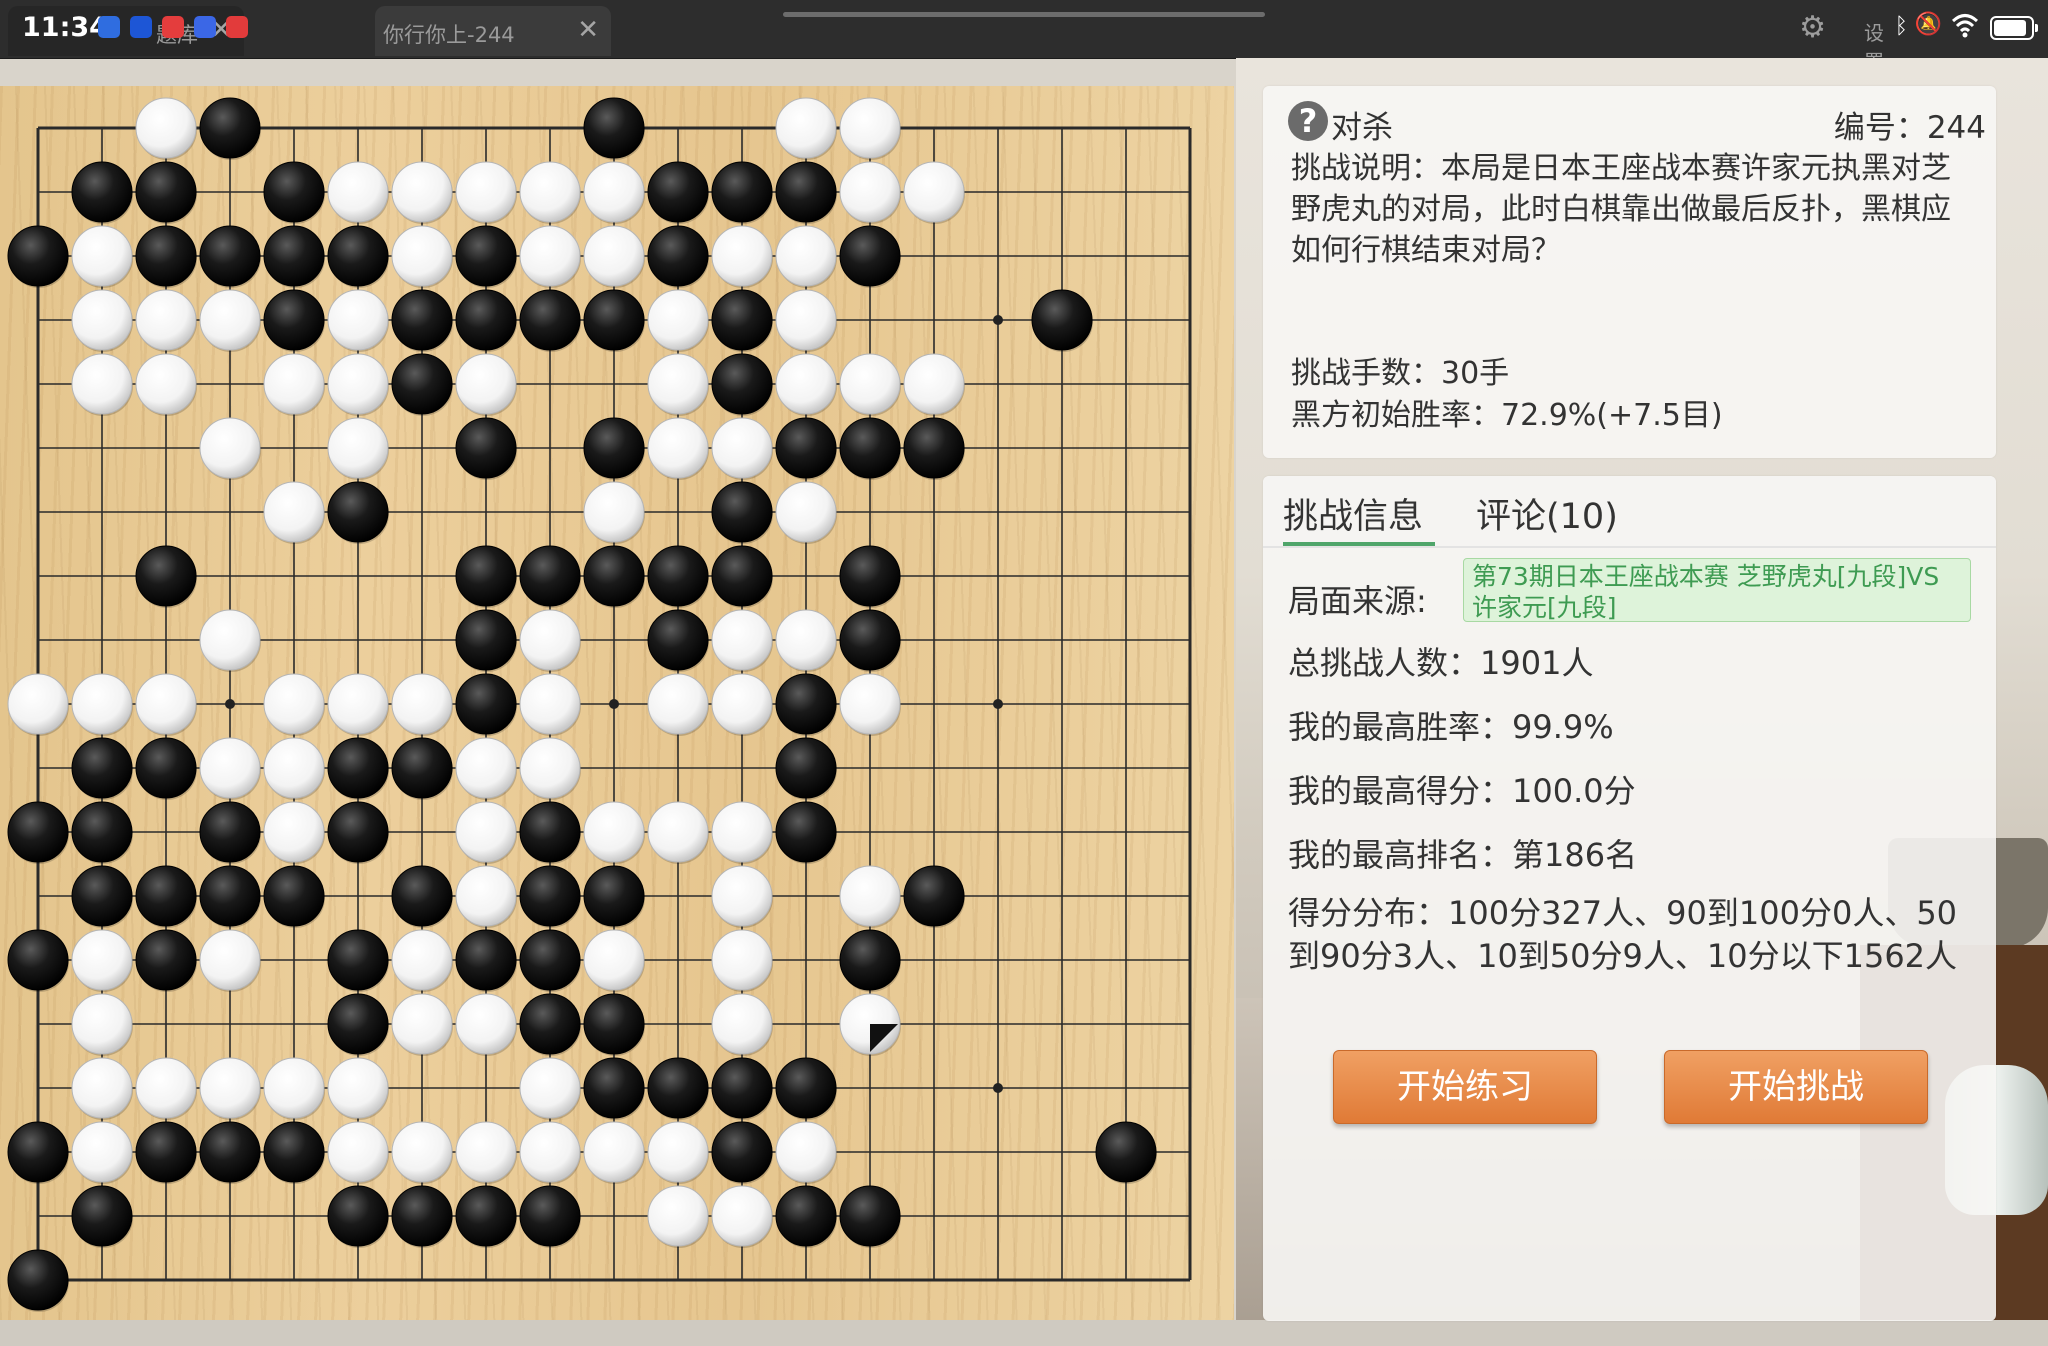  I want to click on wifi-icon, so click(1965, 26).